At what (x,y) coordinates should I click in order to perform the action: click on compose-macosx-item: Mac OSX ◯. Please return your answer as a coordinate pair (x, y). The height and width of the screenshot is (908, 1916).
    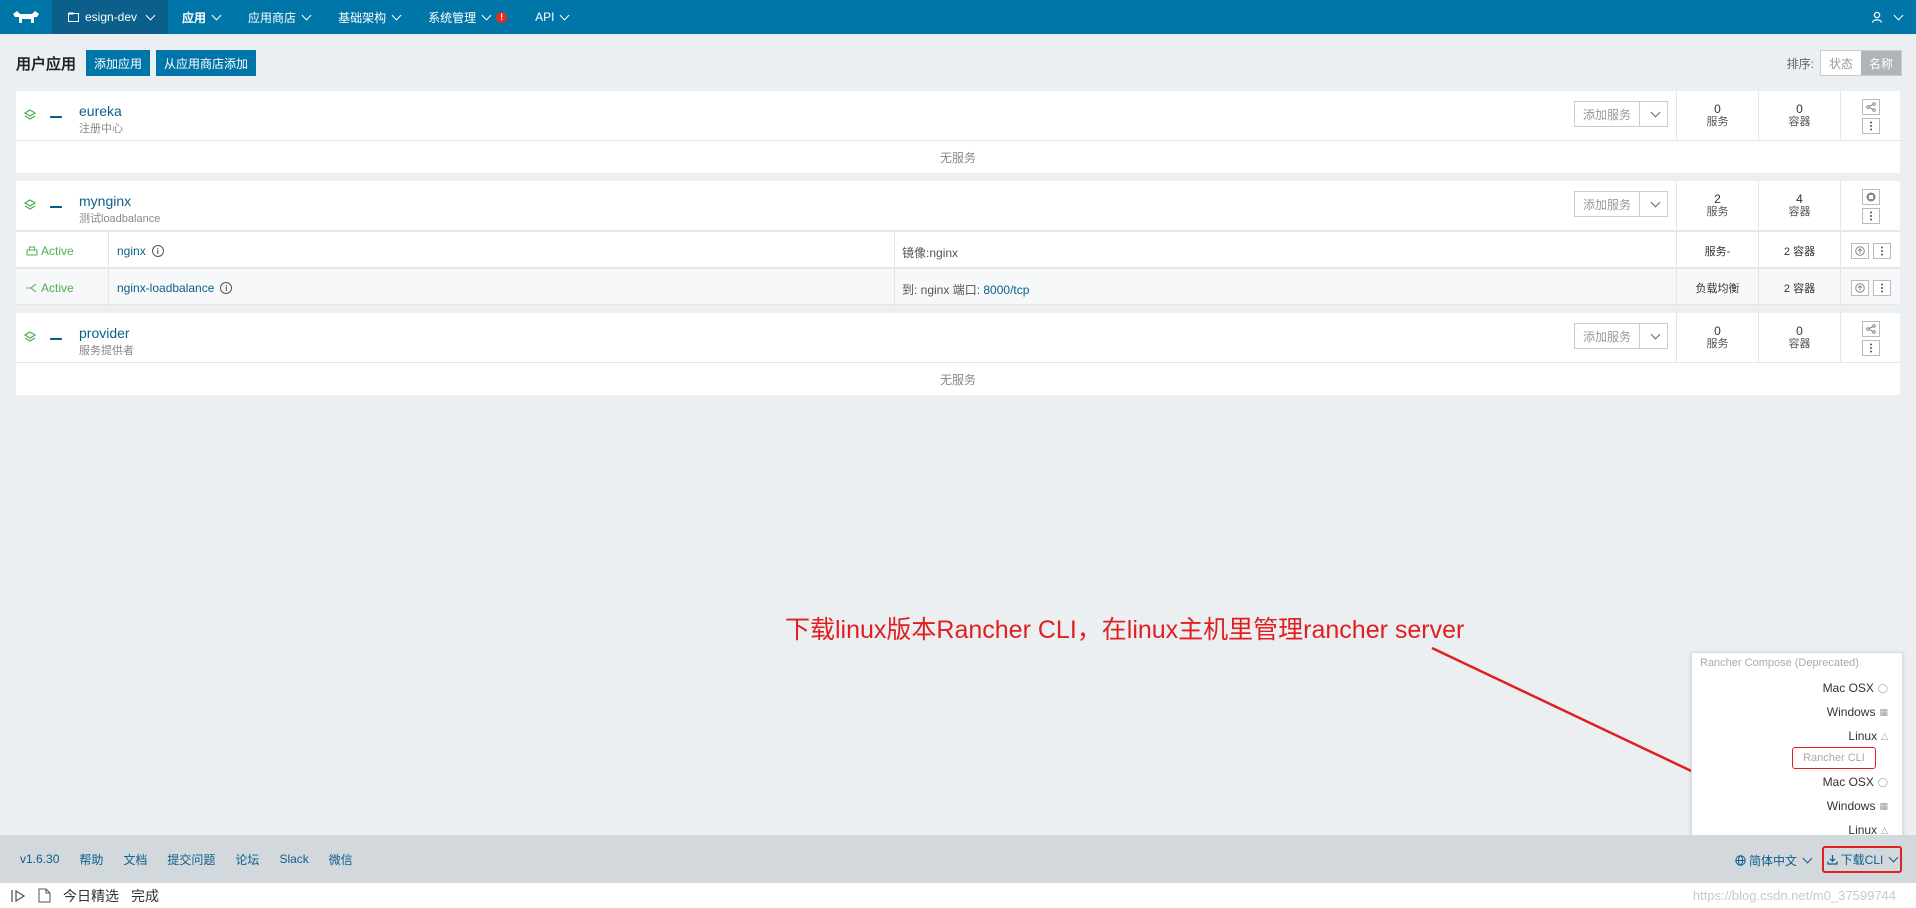
    Looking at the image, I should click on (1855, 688).